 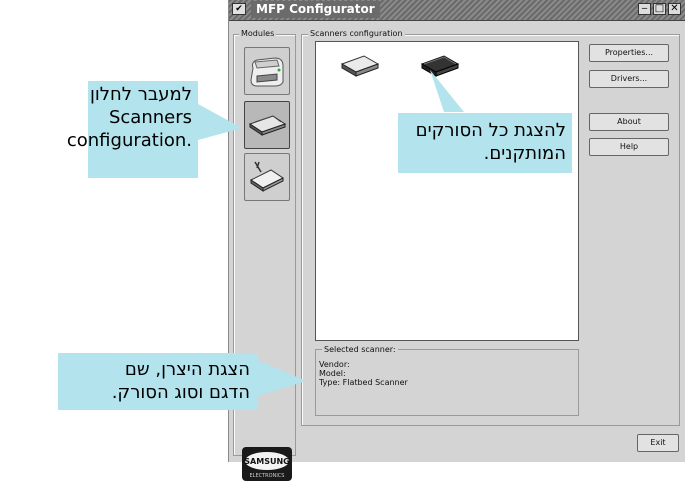 What do you see at coordinates (150, 117) in the screenshot?
I see `callout-line-2: Scanners` at bounding box center [150, 117].